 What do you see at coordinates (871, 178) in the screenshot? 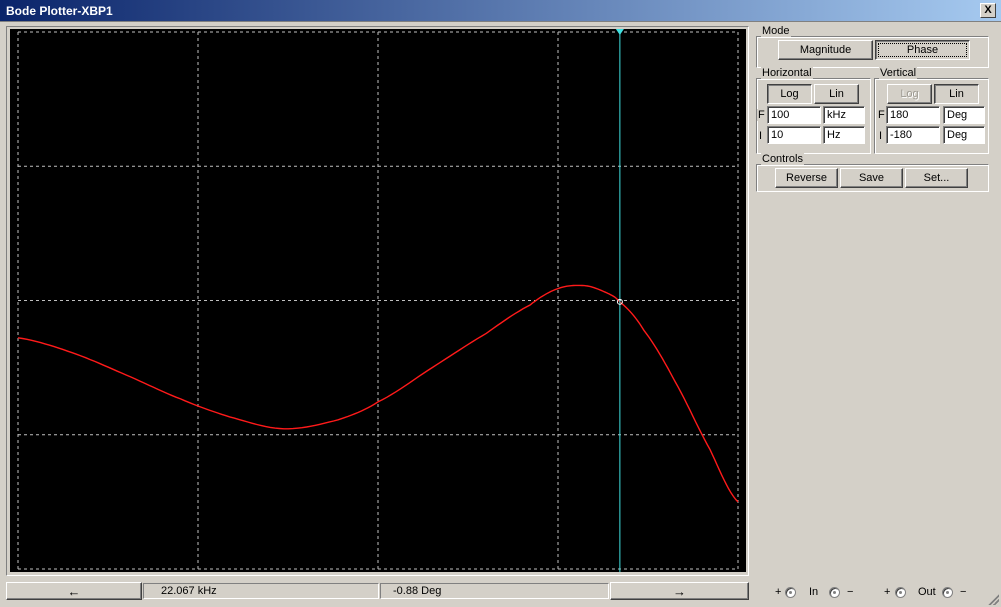
I see `save-button: Save` at bounding box center [871, 178].